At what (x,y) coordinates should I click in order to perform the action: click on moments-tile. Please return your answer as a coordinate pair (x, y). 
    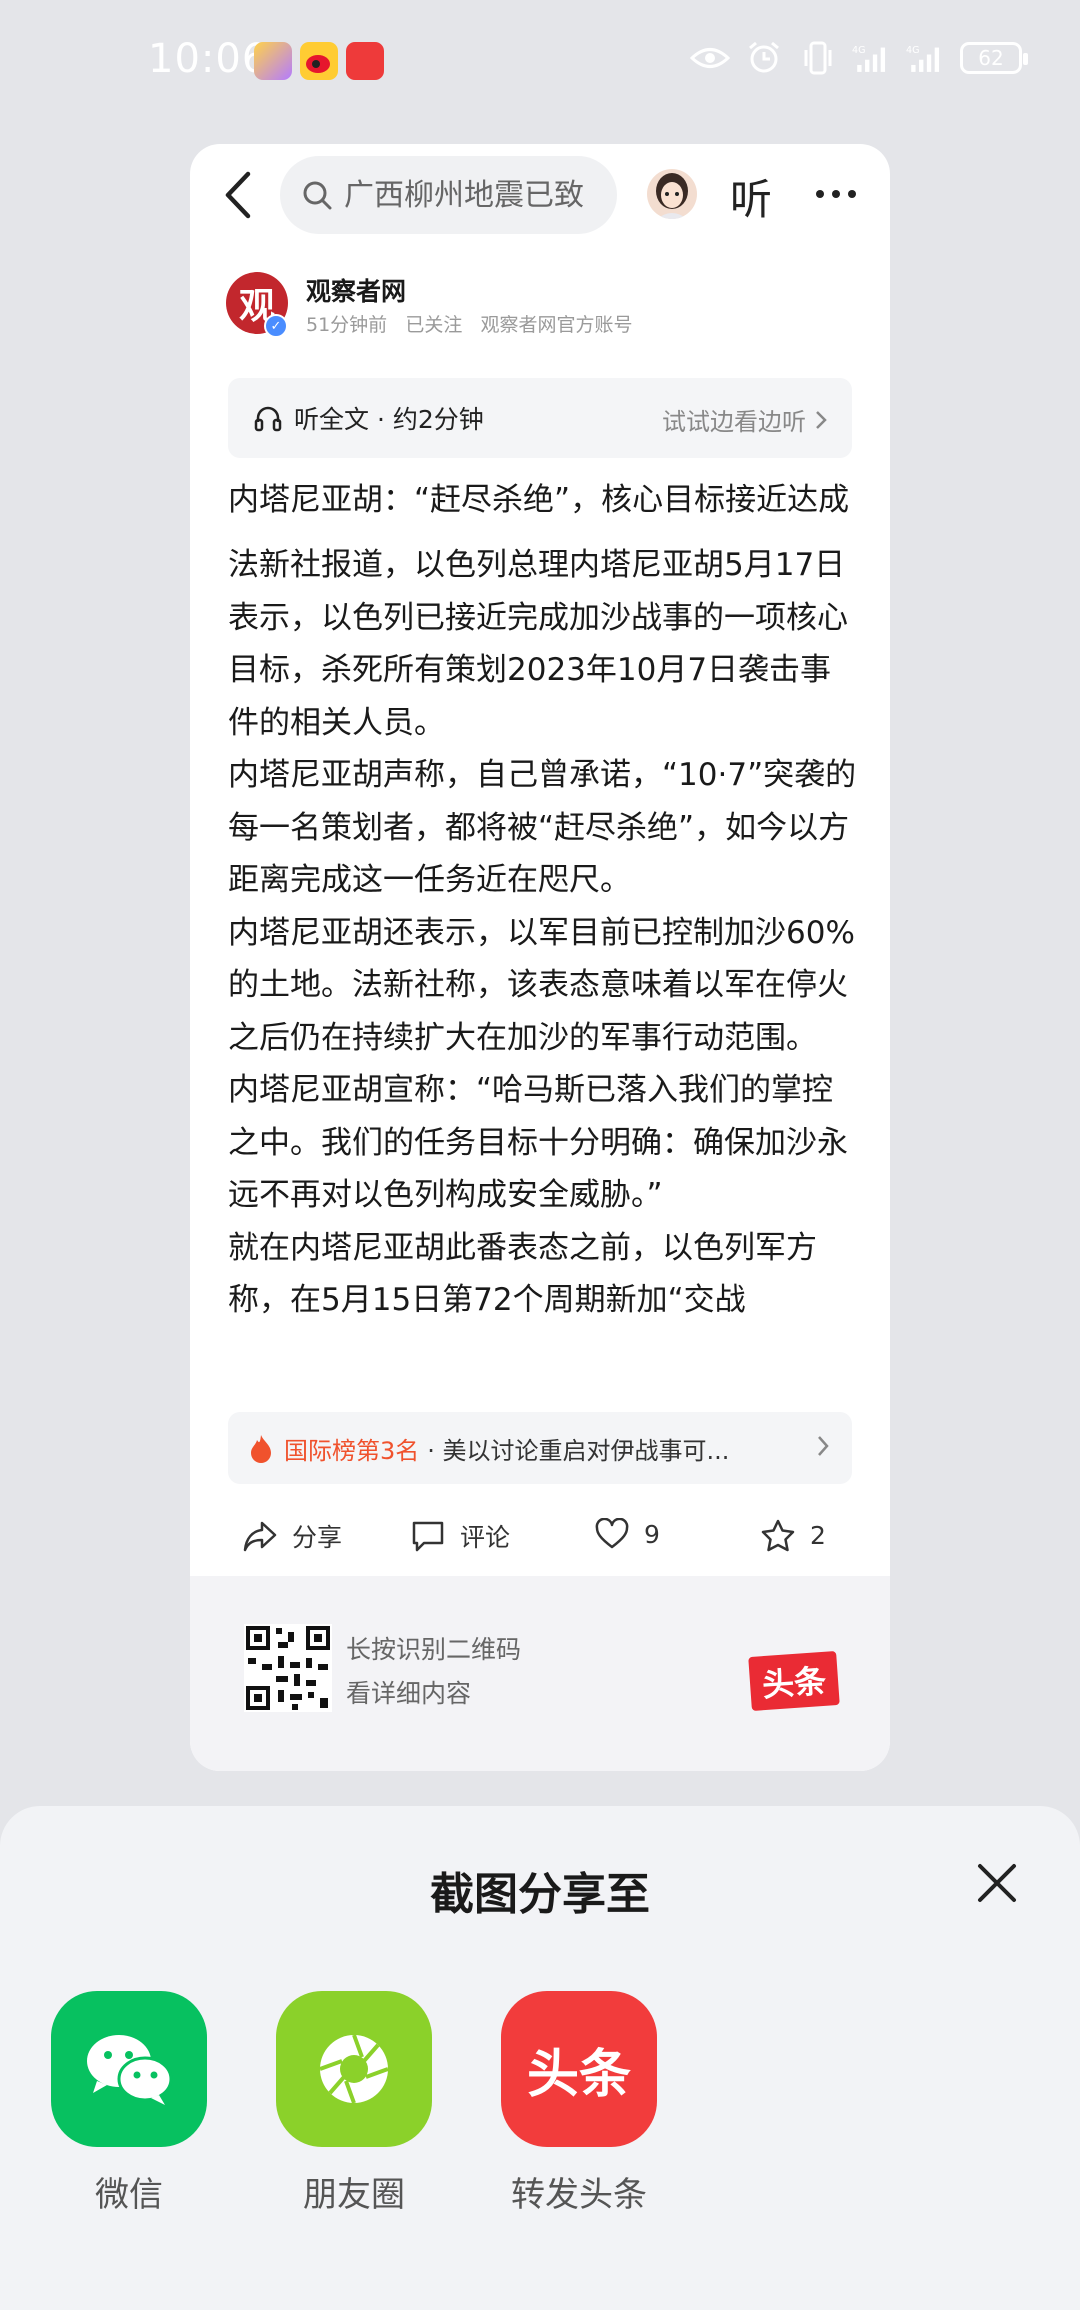
    Looking at the image, I should click on (354, 2069).